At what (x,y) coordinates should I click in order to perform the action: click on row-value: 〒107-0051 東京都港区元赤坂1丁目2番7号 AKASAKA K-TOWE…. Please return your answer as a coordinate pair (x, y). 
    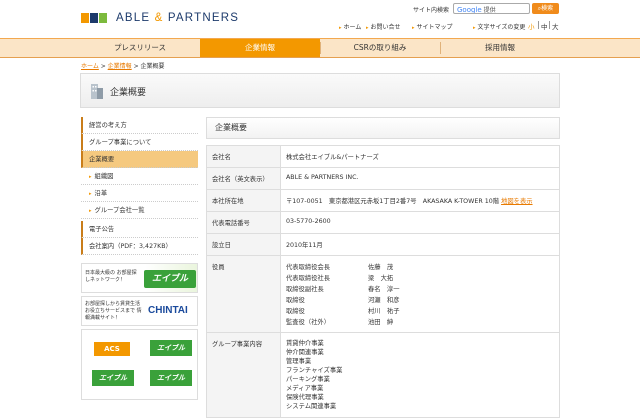
    Looking at the image, I should click on (420, 200).